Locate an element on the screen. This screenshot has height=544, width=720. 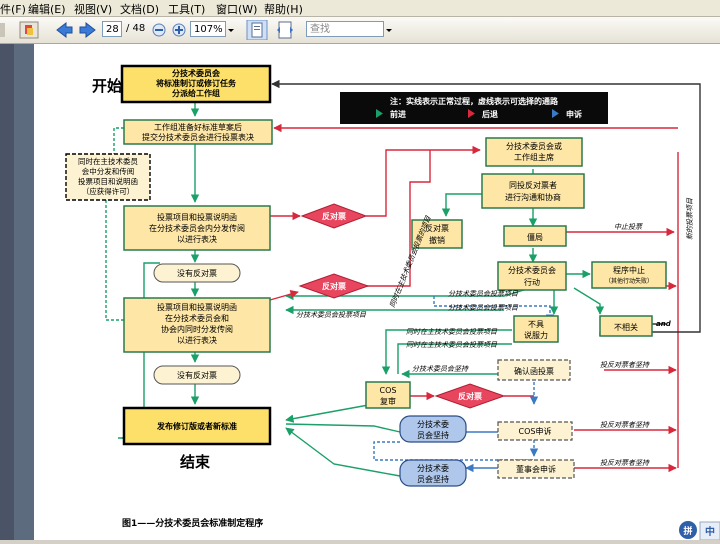
menu-view: 视图(V) is located at coordinates (93, 9).